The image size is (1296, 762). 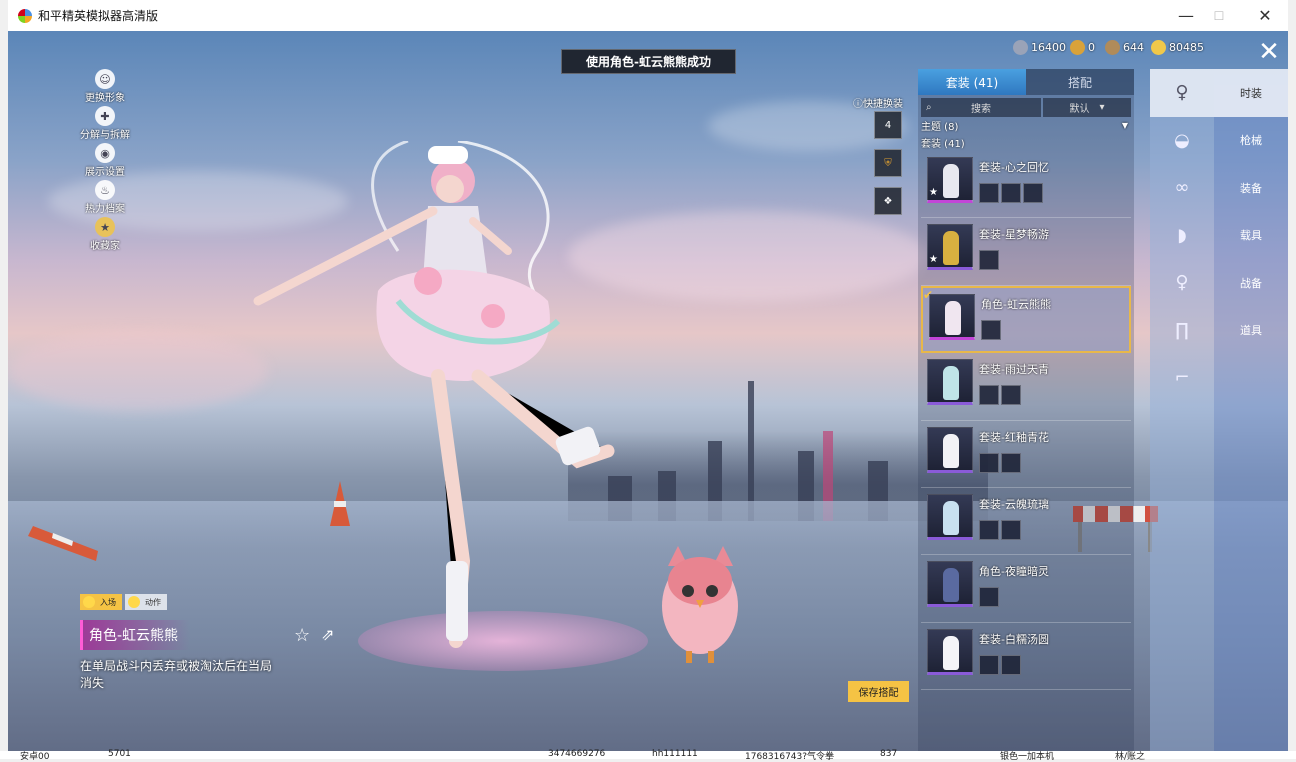 What do you see at coordinates (1014, 167) in the screenshot?
I see `outfit-name: 套装-心之回忆` at bounding box center [1014, 167].